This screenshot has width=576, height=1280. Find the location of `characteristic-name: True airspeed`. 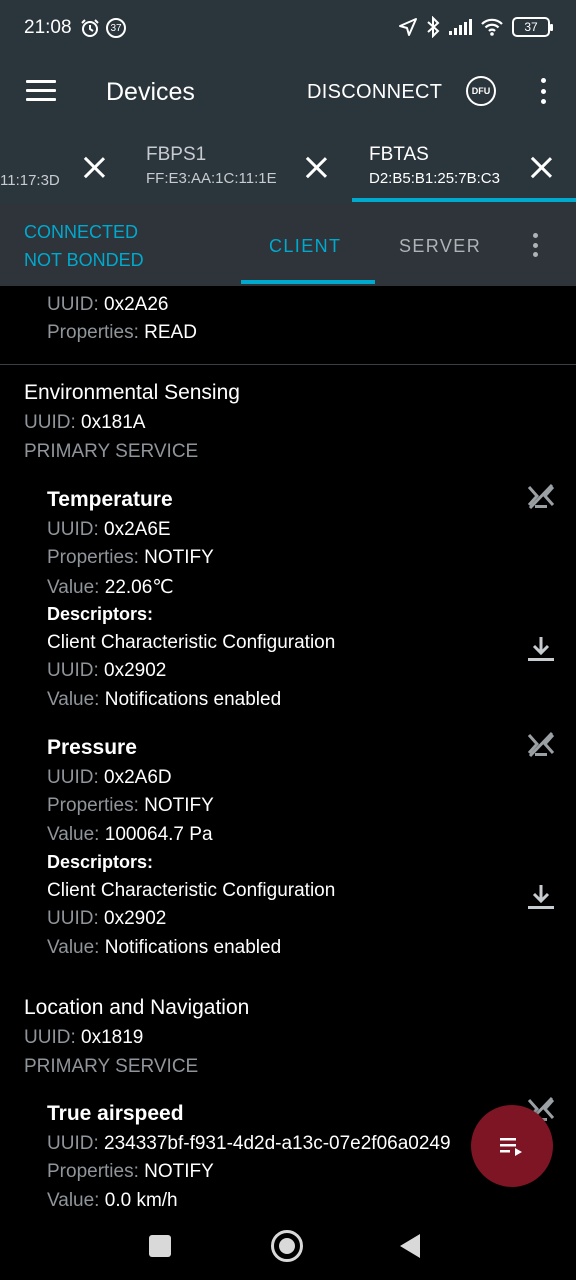

characteristic-name: True airspeed is located at coordinates (115, 1114).